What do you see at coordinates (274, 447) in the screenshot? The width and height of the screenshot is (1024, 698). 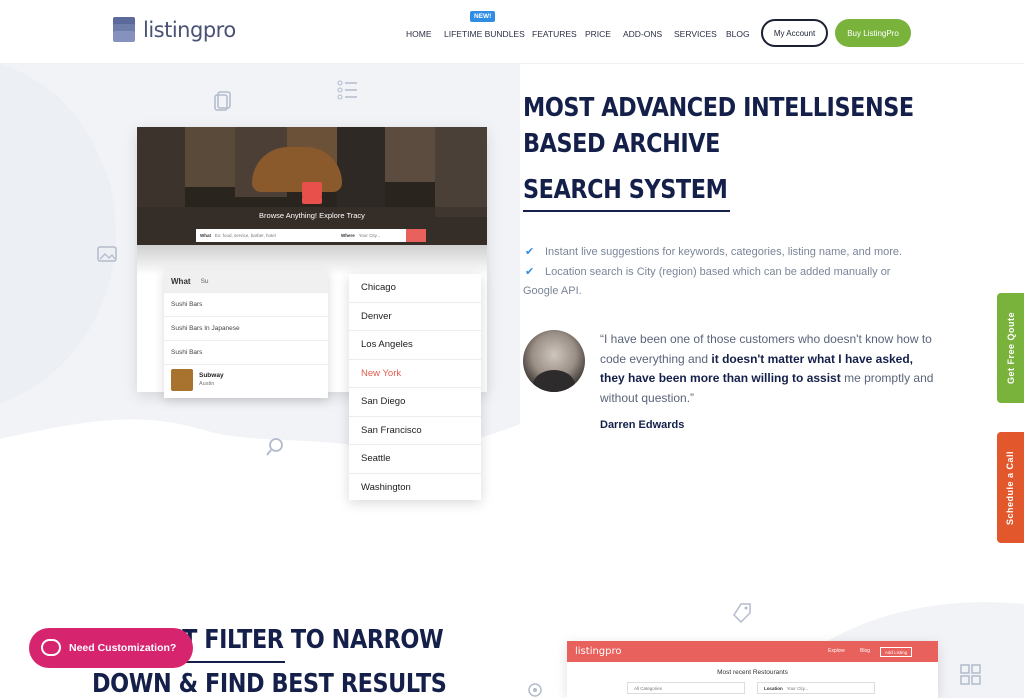 I see `search-icon` at bounding box center [274, 447].